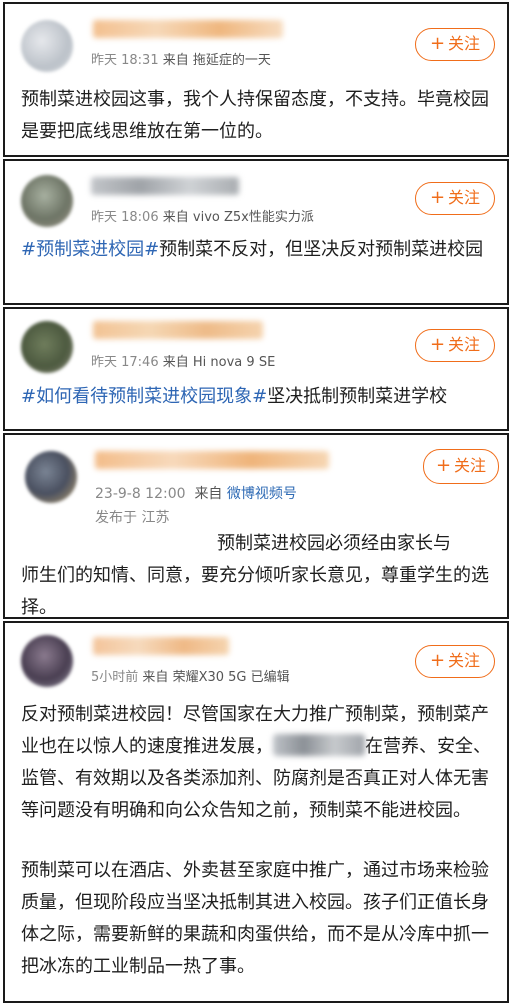  Describe the element at coordinates (115, 677) in the screenshot. I see `post-time: 5小时前` at that location.